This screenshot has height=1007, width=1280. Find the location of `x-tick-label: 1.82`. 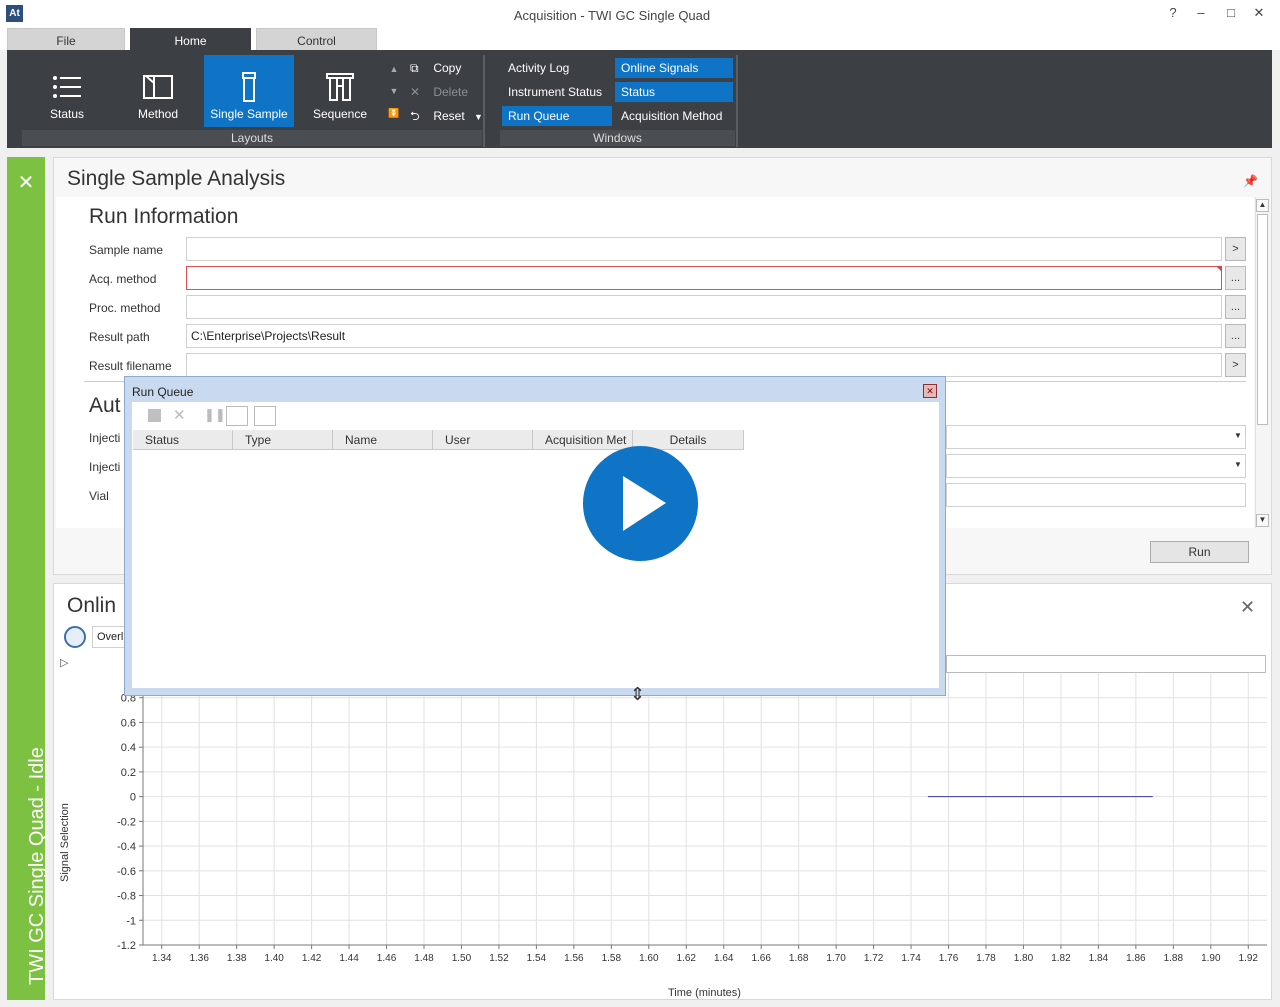

x-tick-label: 1.82 is located at coordinates (1061, 958).